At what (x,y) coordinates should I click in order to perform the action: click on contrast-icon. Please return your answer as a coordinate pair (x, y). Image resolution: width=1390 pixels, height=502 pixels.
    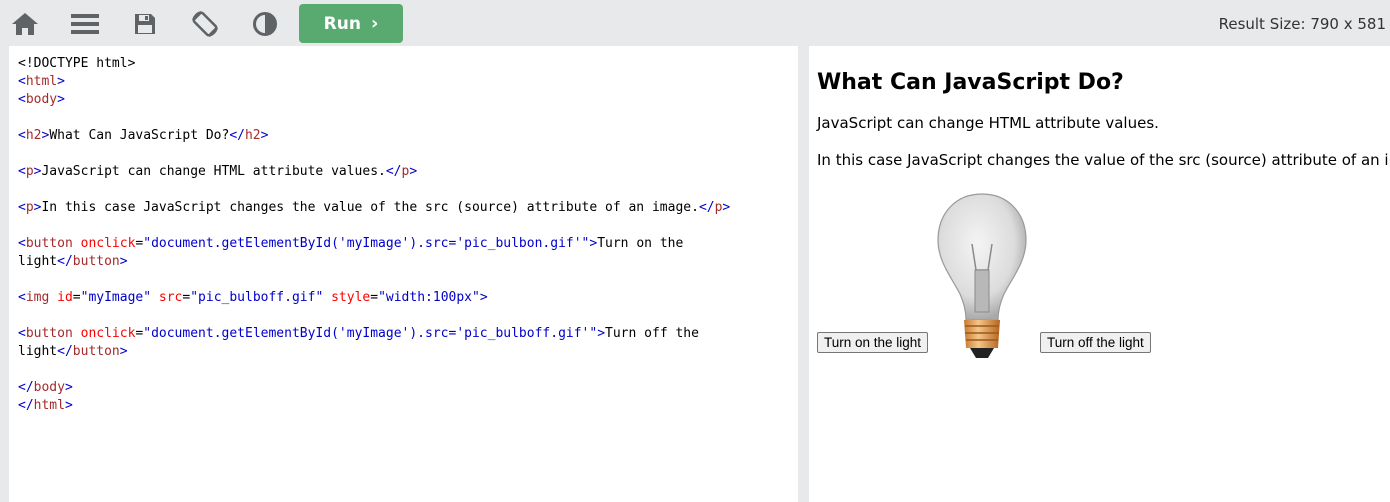
    Looking at the image, I should click on (265, 24).